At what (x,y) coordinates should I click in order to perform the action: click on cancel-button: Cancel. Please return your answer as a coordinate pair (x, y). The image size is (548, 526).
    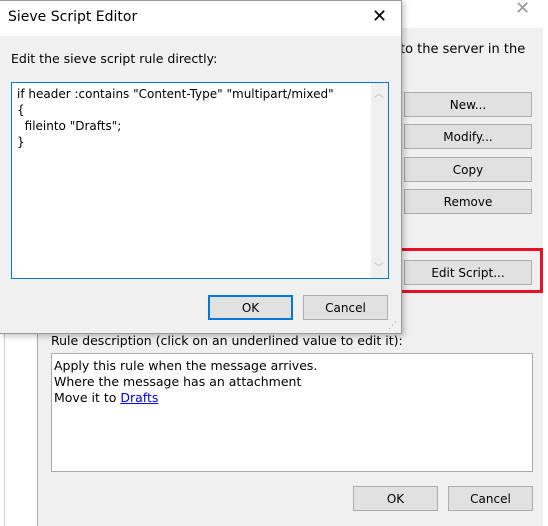
    Looking at the image, I should click on (490, 498).